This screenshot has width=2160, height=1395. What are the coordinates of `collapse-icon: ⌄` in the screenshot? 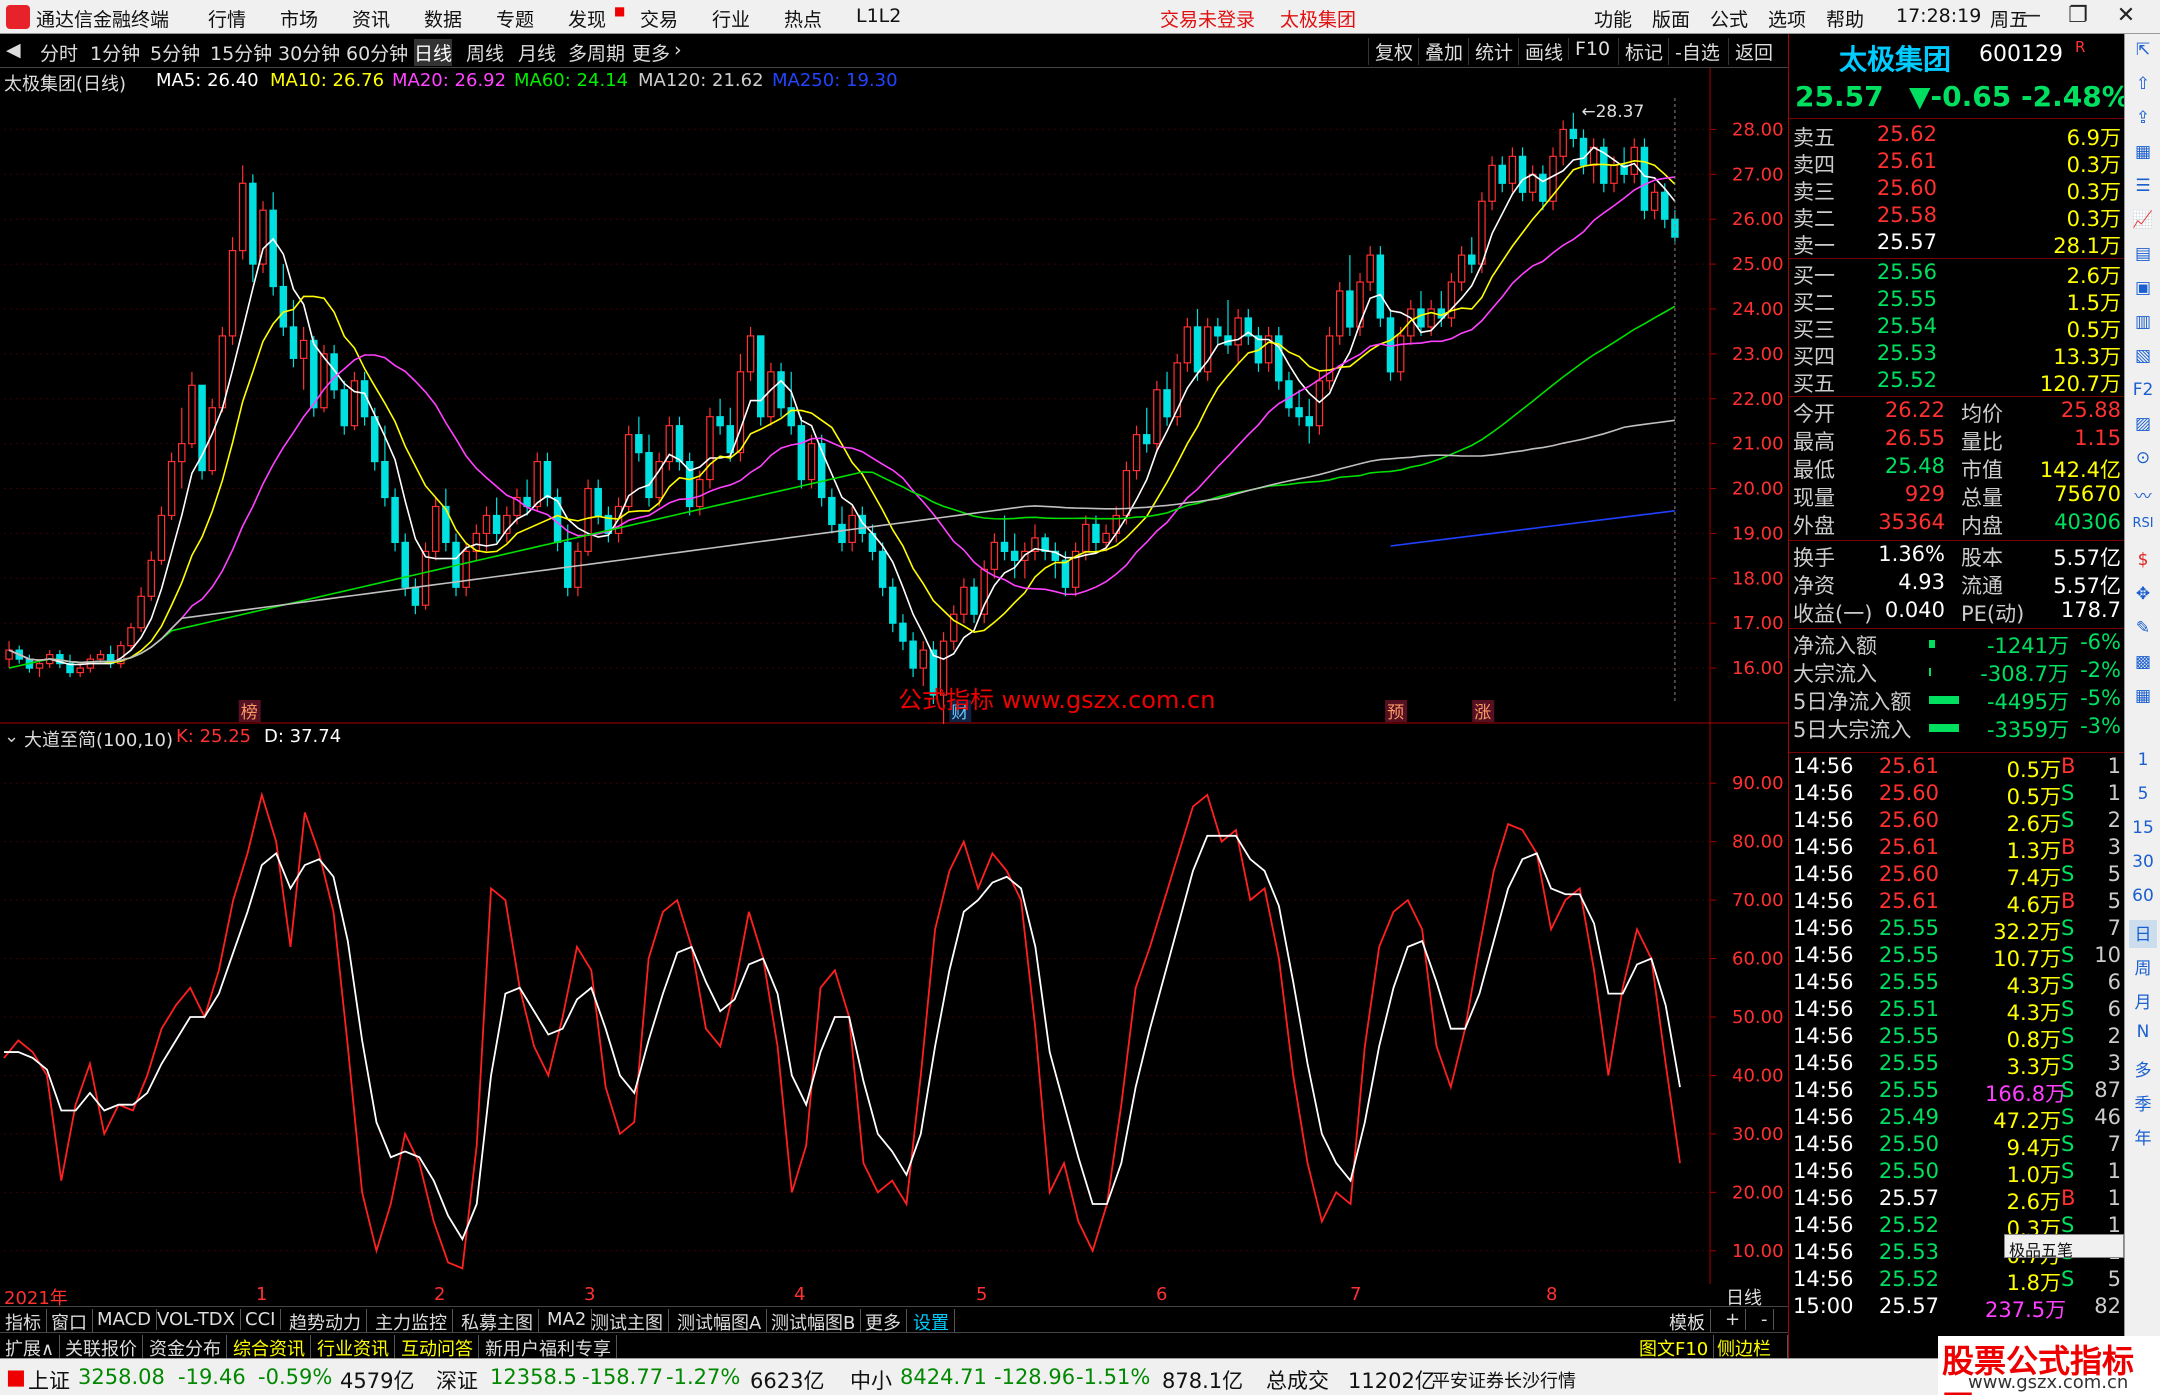 It's located at (11, 736).